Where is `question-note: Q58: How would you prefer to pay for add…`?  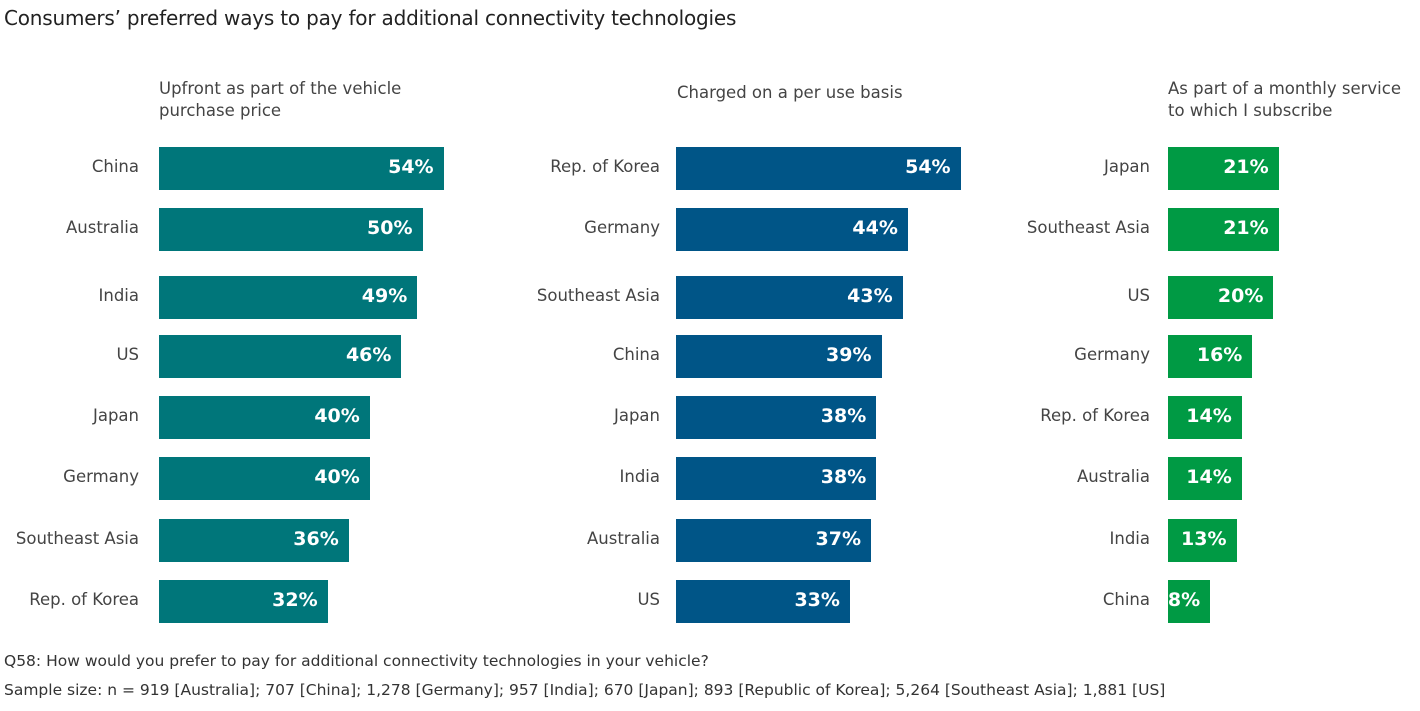 question-note: Q58: How would you prefer to pay for add… is located at coordinates (356, 661).